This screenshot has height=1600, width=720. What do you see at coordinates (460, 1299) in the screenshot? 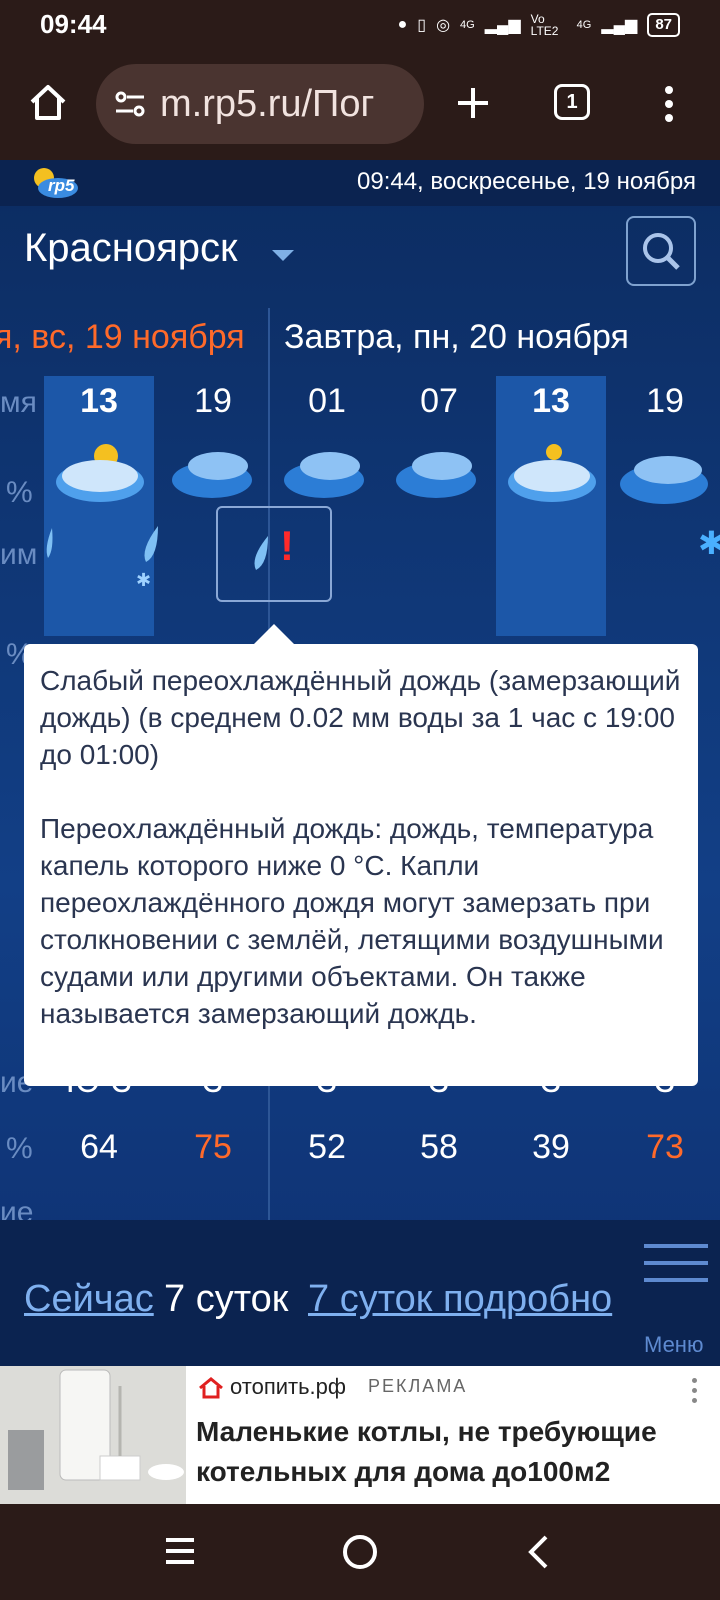
I see `nav-seven-days-detail-link: 7 суток подробно` at bounding box center [460, 1299].